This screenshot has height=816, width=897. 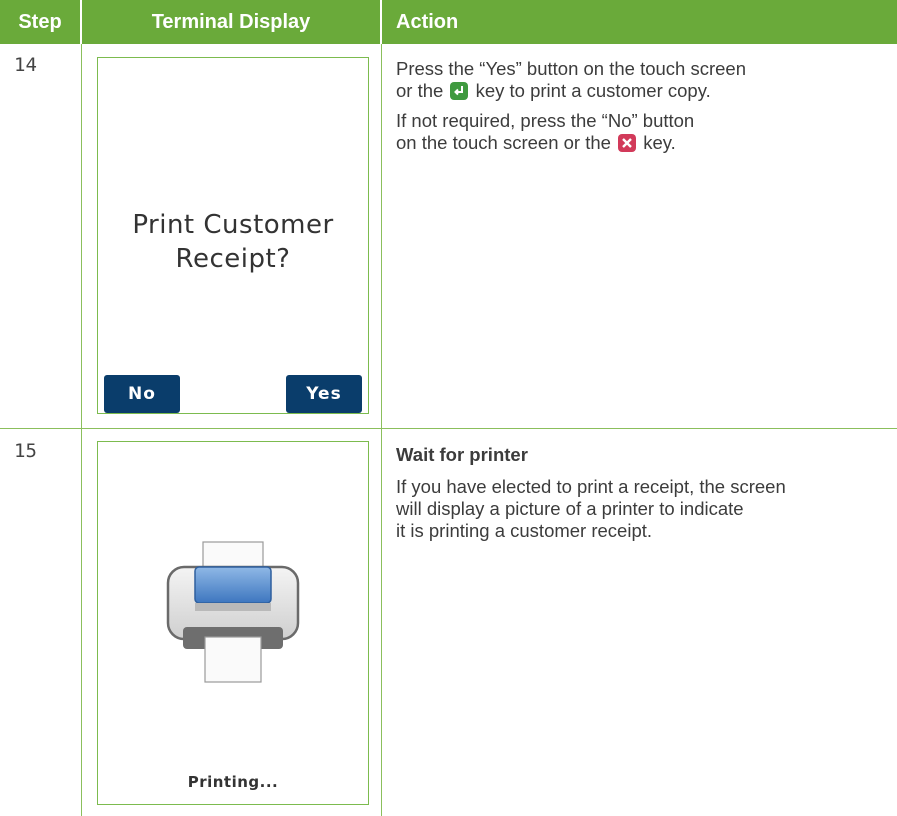 What do you see at coordinates (448, 428) in the screenshot?
I see `row-divider` at bounding box center [448, 428].